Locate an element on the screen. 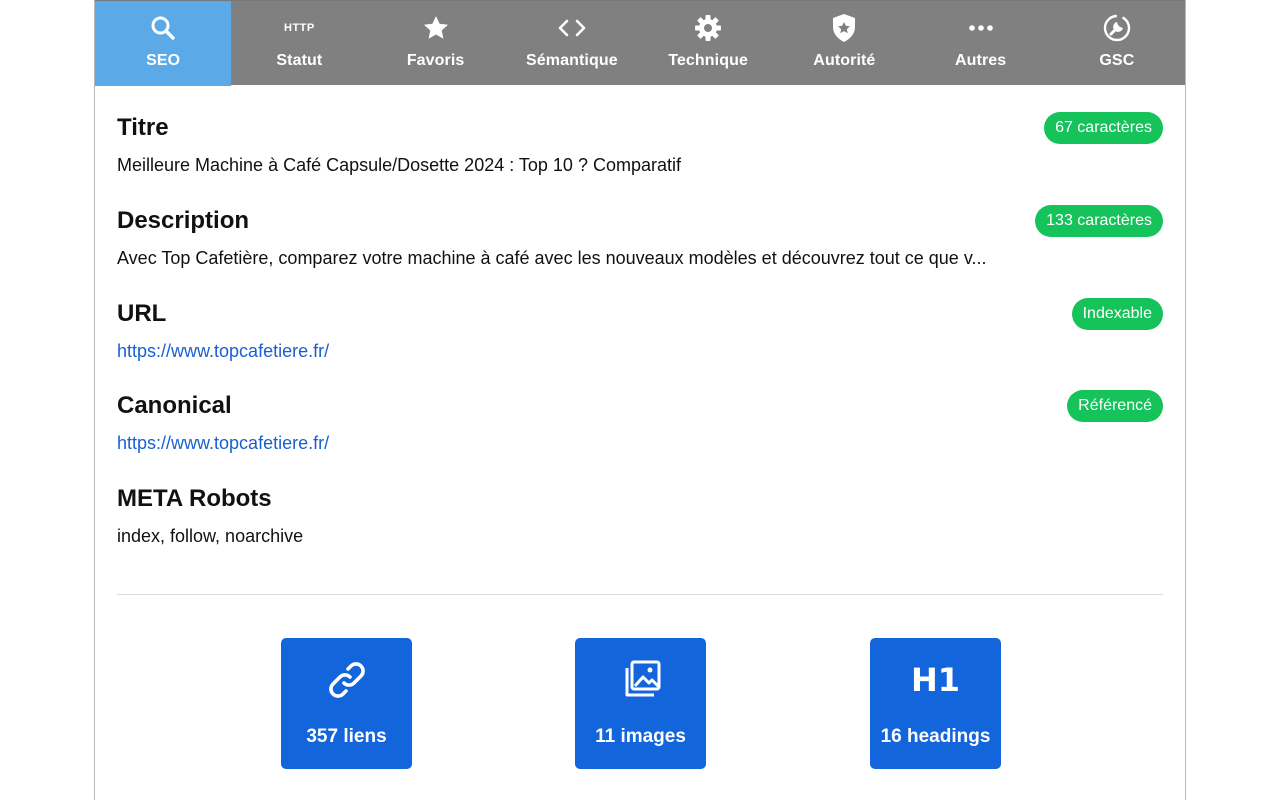 The width and height of the screenshot is (1280, 800). tab-label: Autres is located at coordinates (980, 60).